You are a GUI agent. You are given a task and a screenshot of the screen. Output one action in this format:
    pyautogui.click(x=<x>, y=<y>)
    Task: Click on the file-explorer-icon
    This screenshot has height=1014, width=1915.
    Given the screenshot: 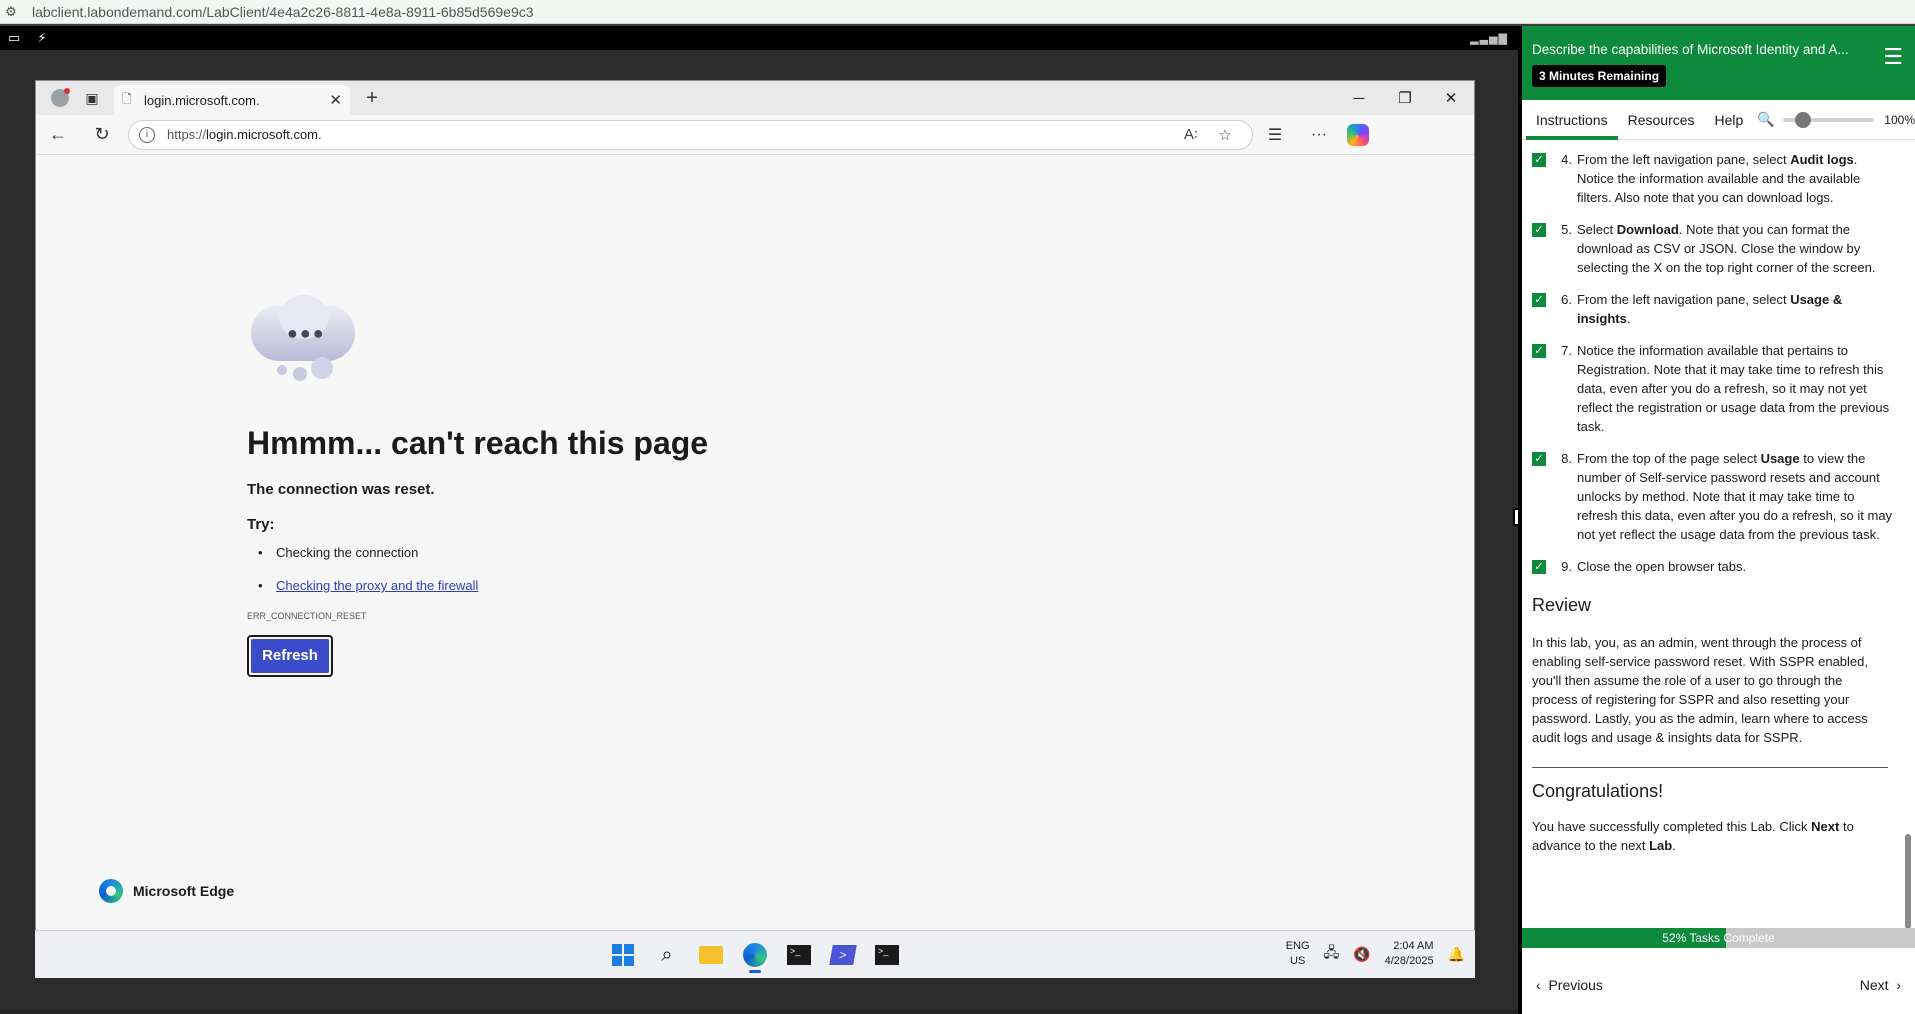 What is the action you would take?
    pyautogui.click(x=711, y=955)
    